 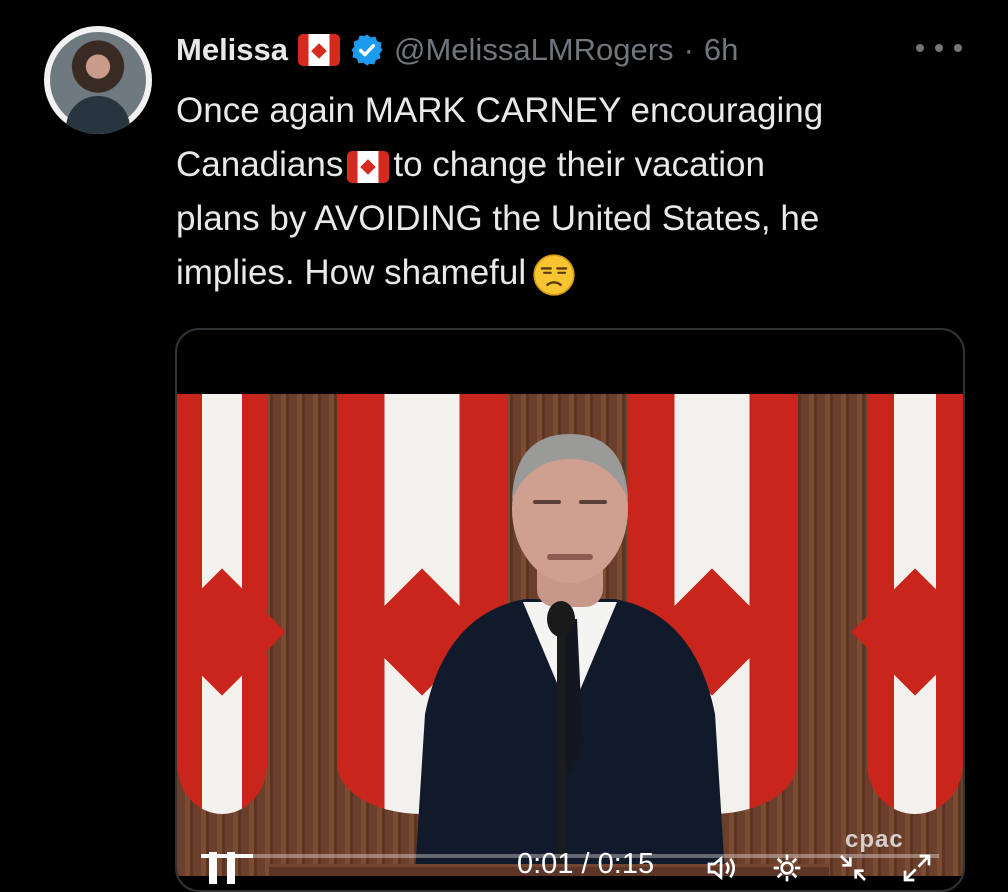 I want to click on display-name: Melissa, so click(x=232, y=50).